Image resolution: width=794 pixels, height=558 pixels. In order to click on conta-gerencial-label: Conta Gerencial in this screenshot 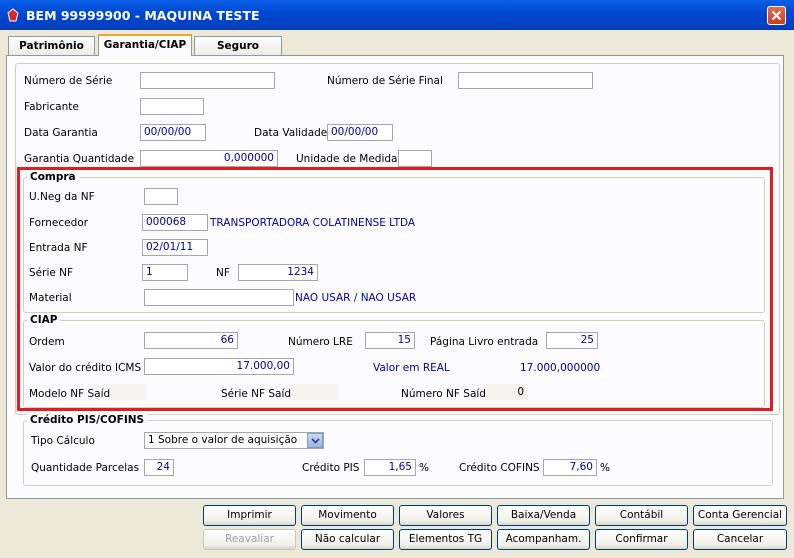, I will do `click(740, 515)`.